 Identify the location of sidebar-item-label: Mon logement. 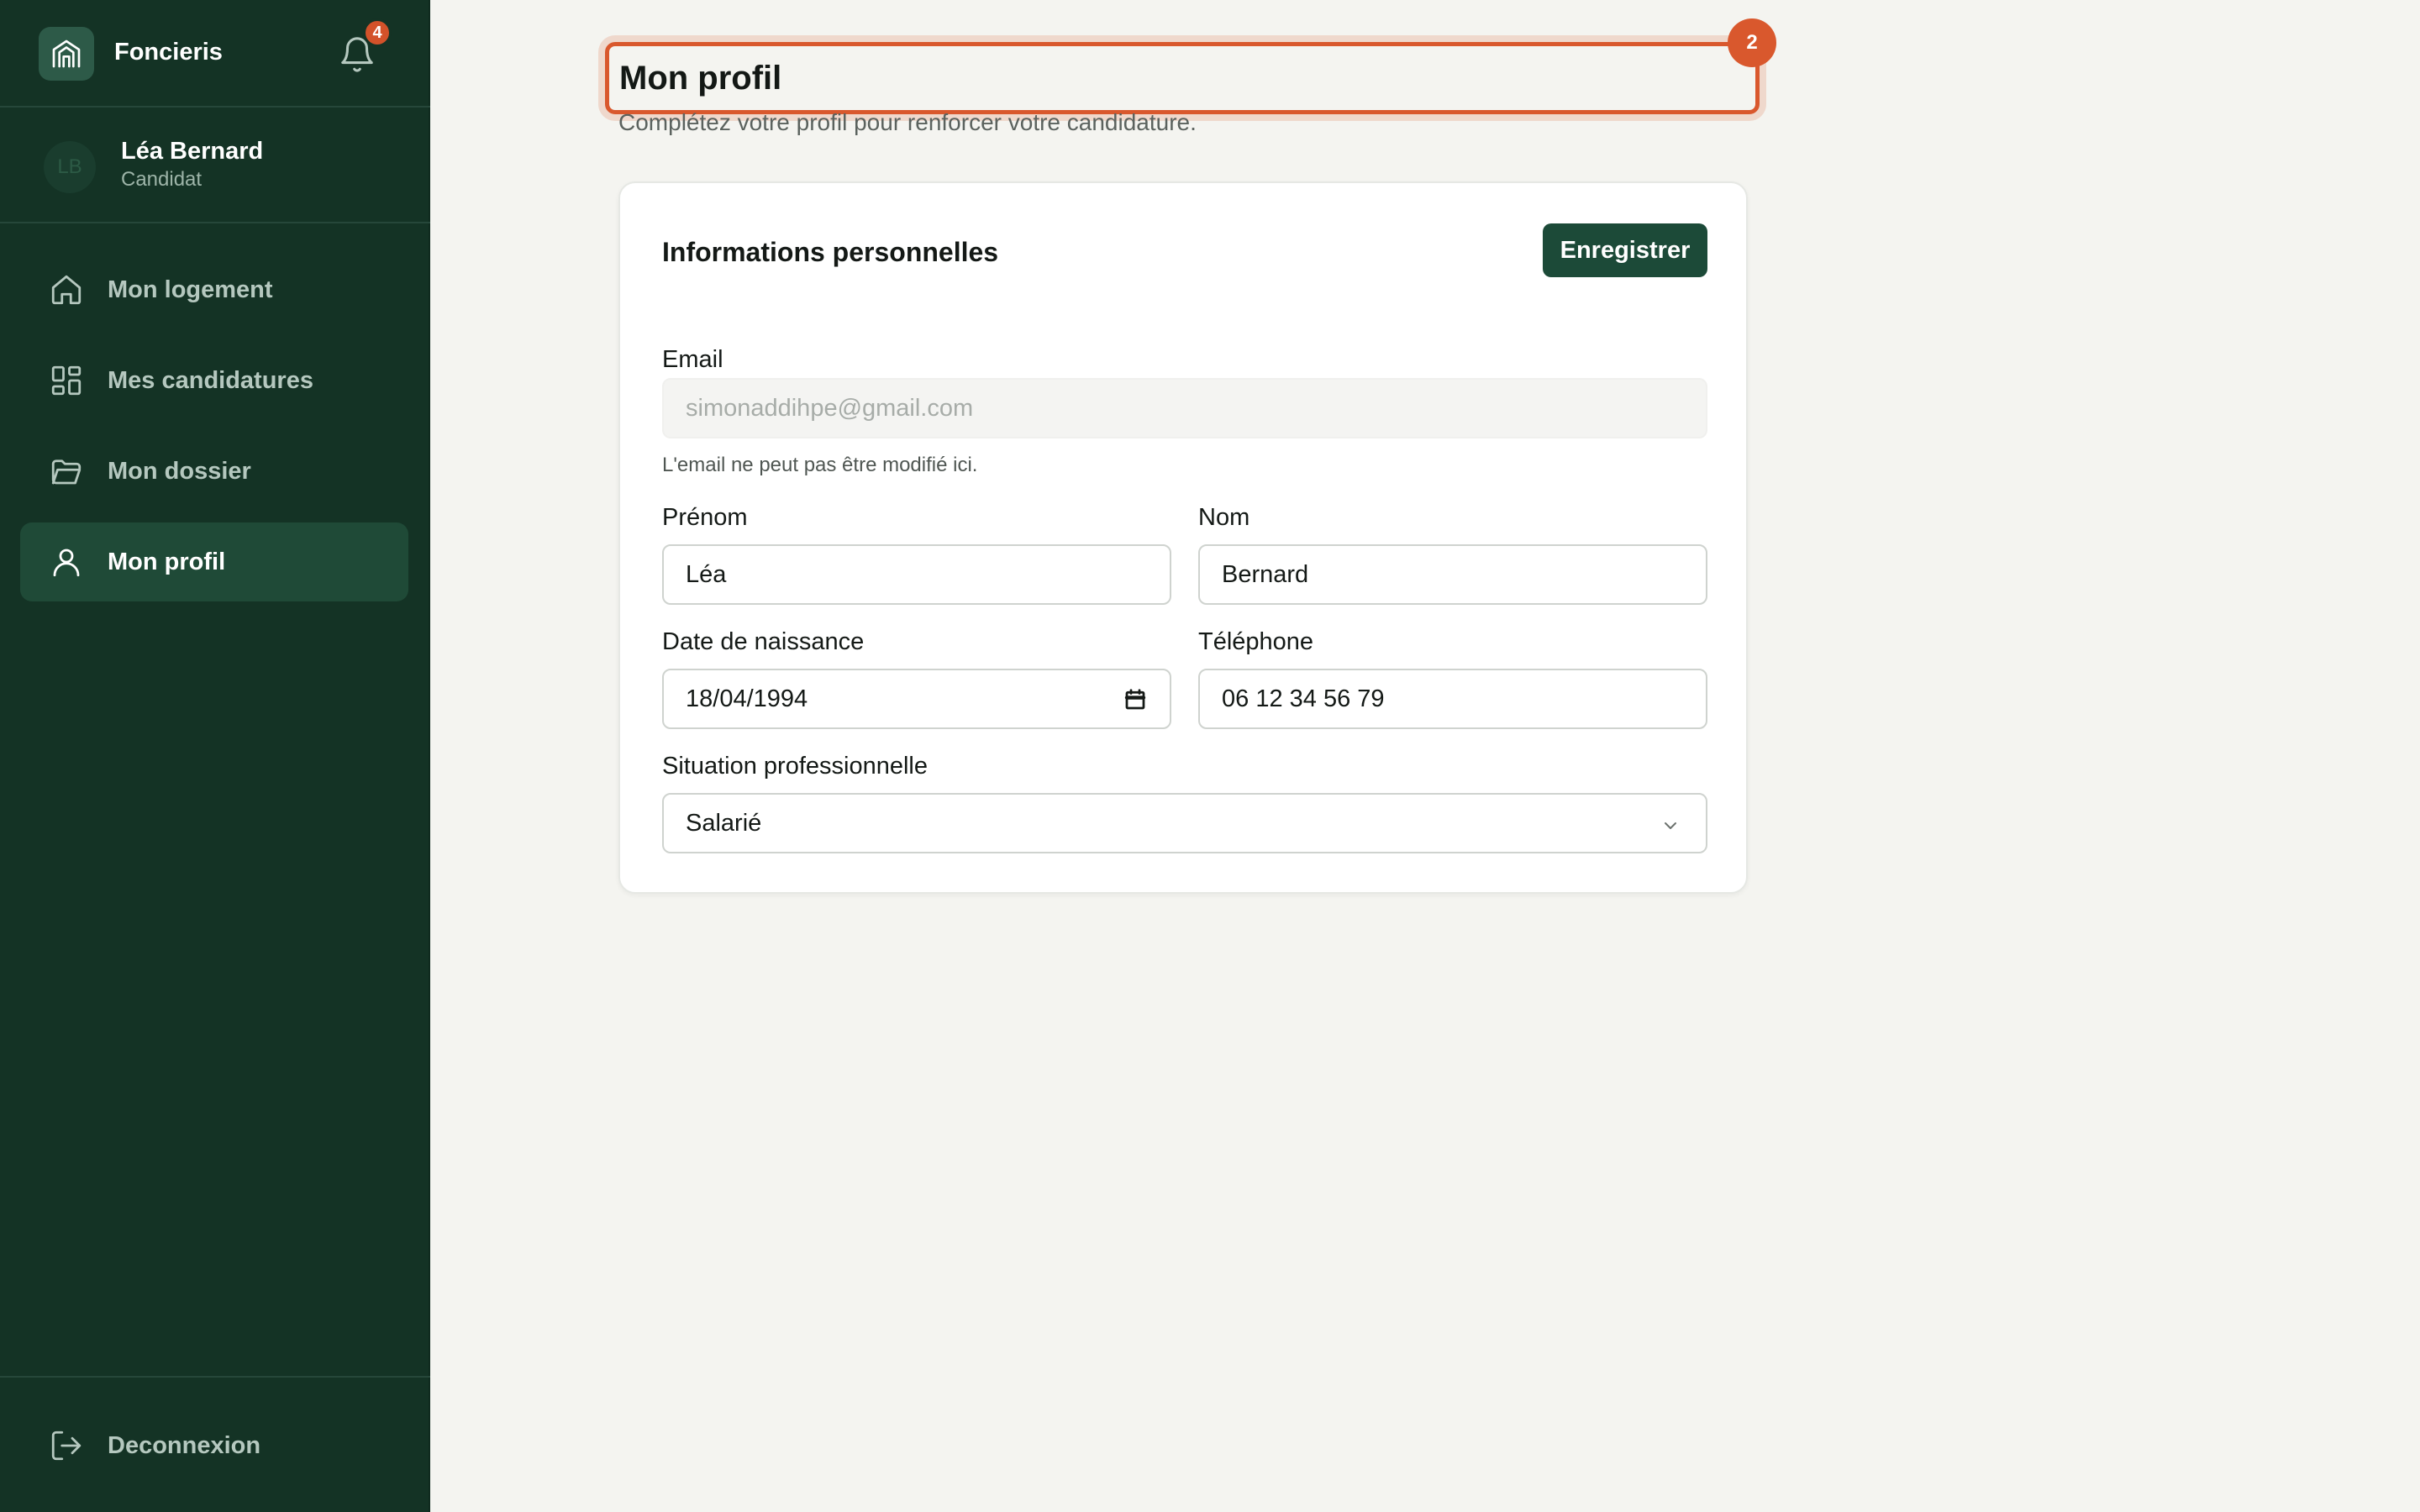
(191, 289).